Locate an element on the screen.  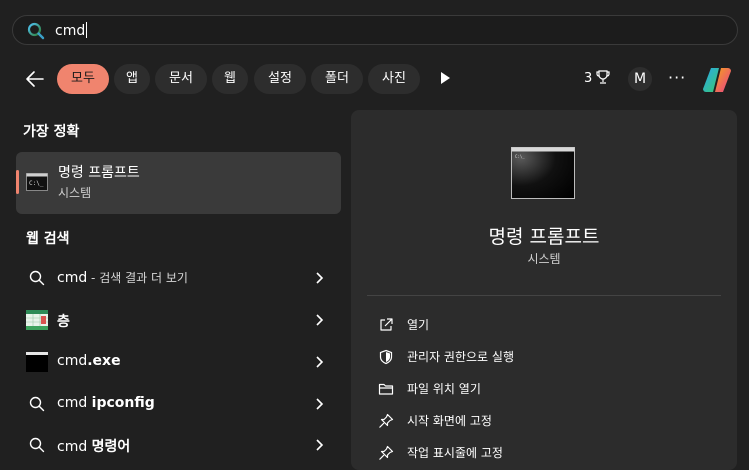
detail-subtitle: 시스템 is located at coordinates (544, 259).